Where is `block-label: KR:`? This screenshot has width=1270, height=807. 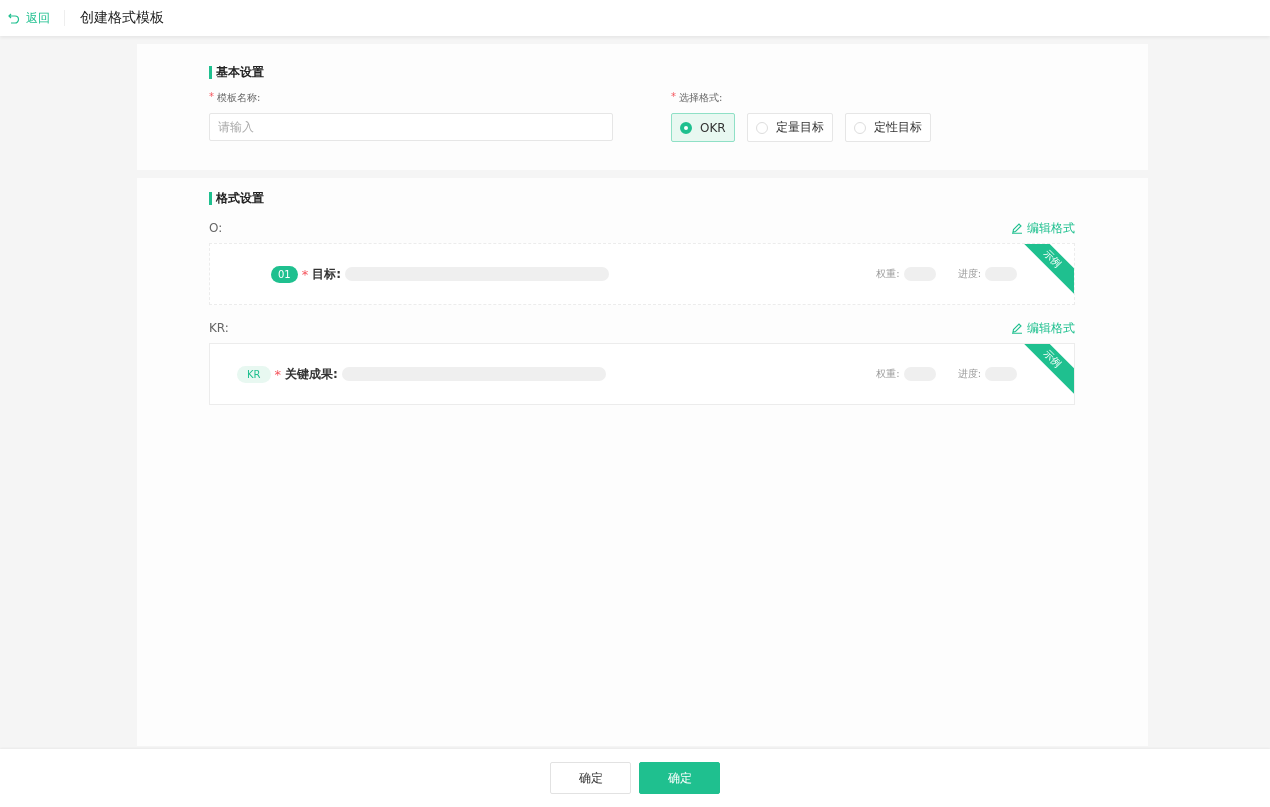
block-label: KR: is located at coordinates (219, 328).